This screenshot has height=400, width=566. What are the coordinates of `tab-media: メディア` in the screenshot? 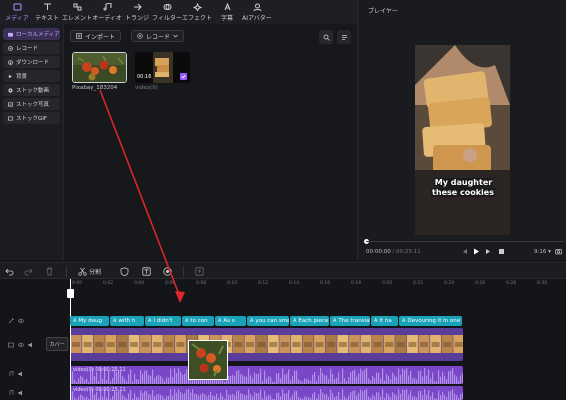 It's located at (17, 12).